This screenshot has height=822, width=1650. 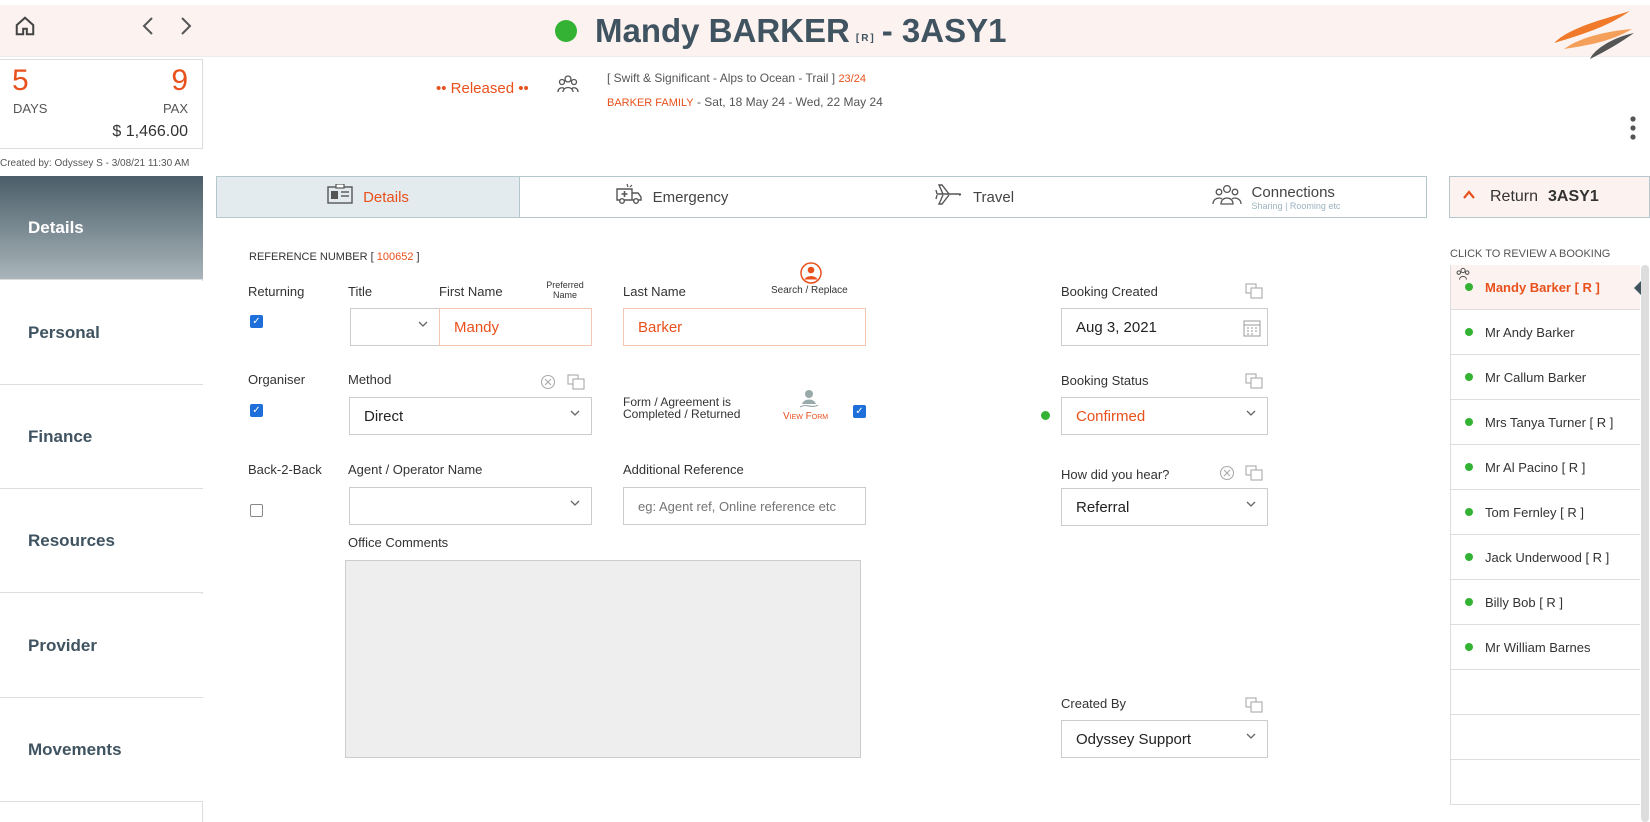 What do you see at coordinates (1105, 380) in the screenshot?
I see `booking-status-label: Booking Status` at bounding box center [1105, 380].